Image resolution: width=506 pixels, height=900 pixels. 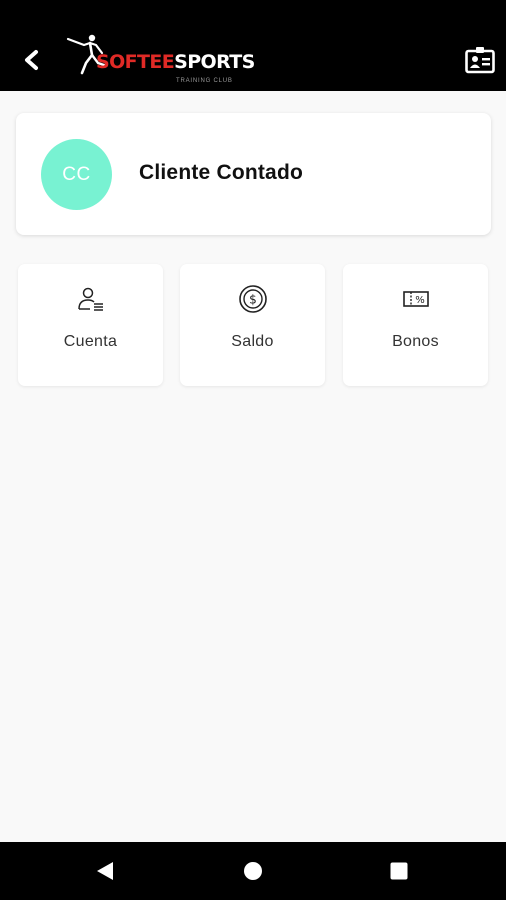 What do you see at coordinates (76, 174) in the screenshot?
I see `avatar: CC` at bounding box center [76, 174].